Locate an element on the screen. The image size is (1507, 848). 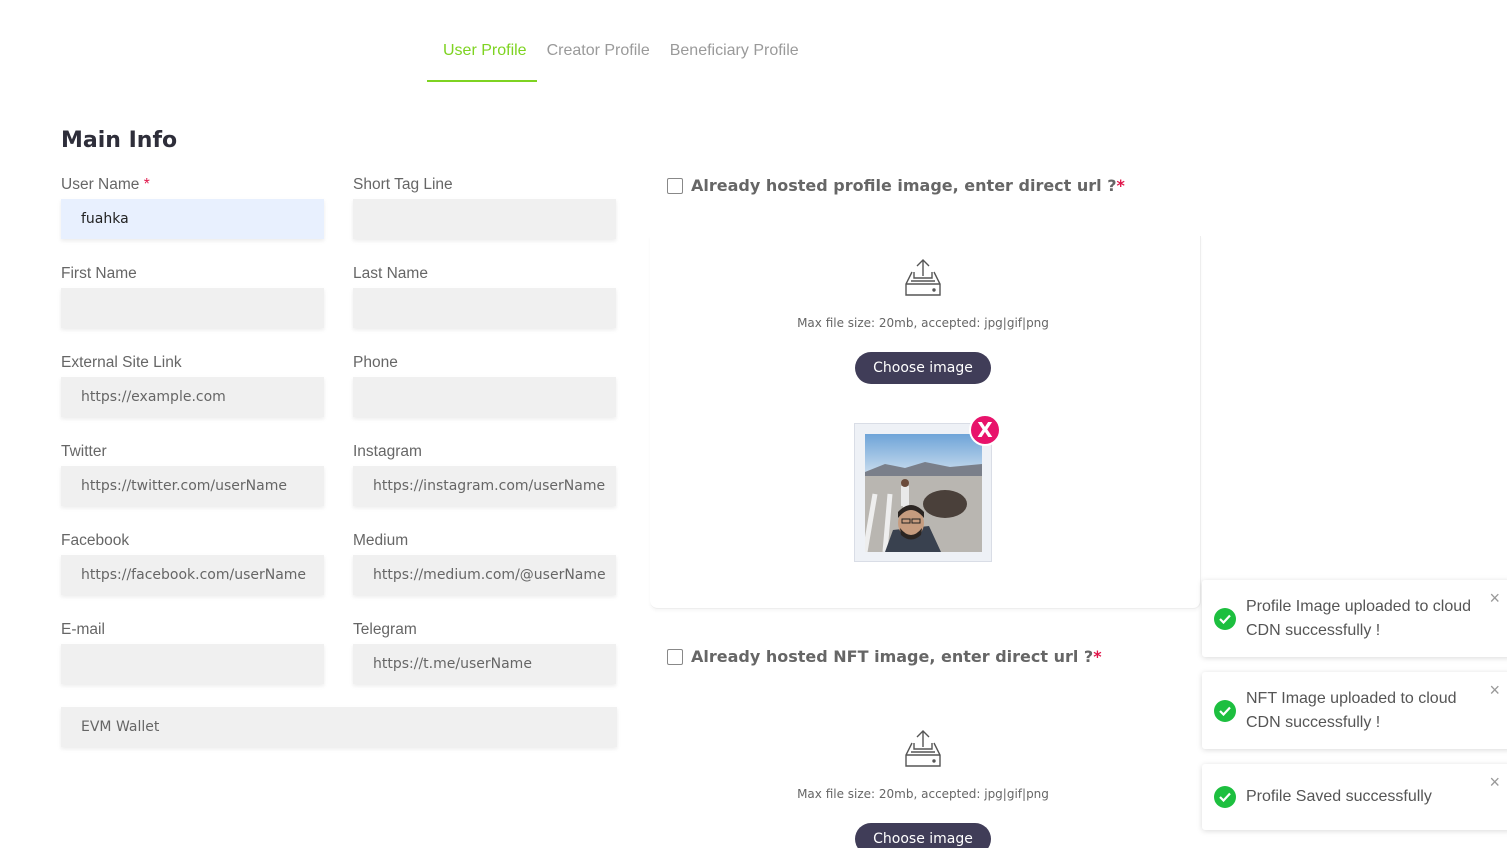
email-input is located at coordinates (192, 664).